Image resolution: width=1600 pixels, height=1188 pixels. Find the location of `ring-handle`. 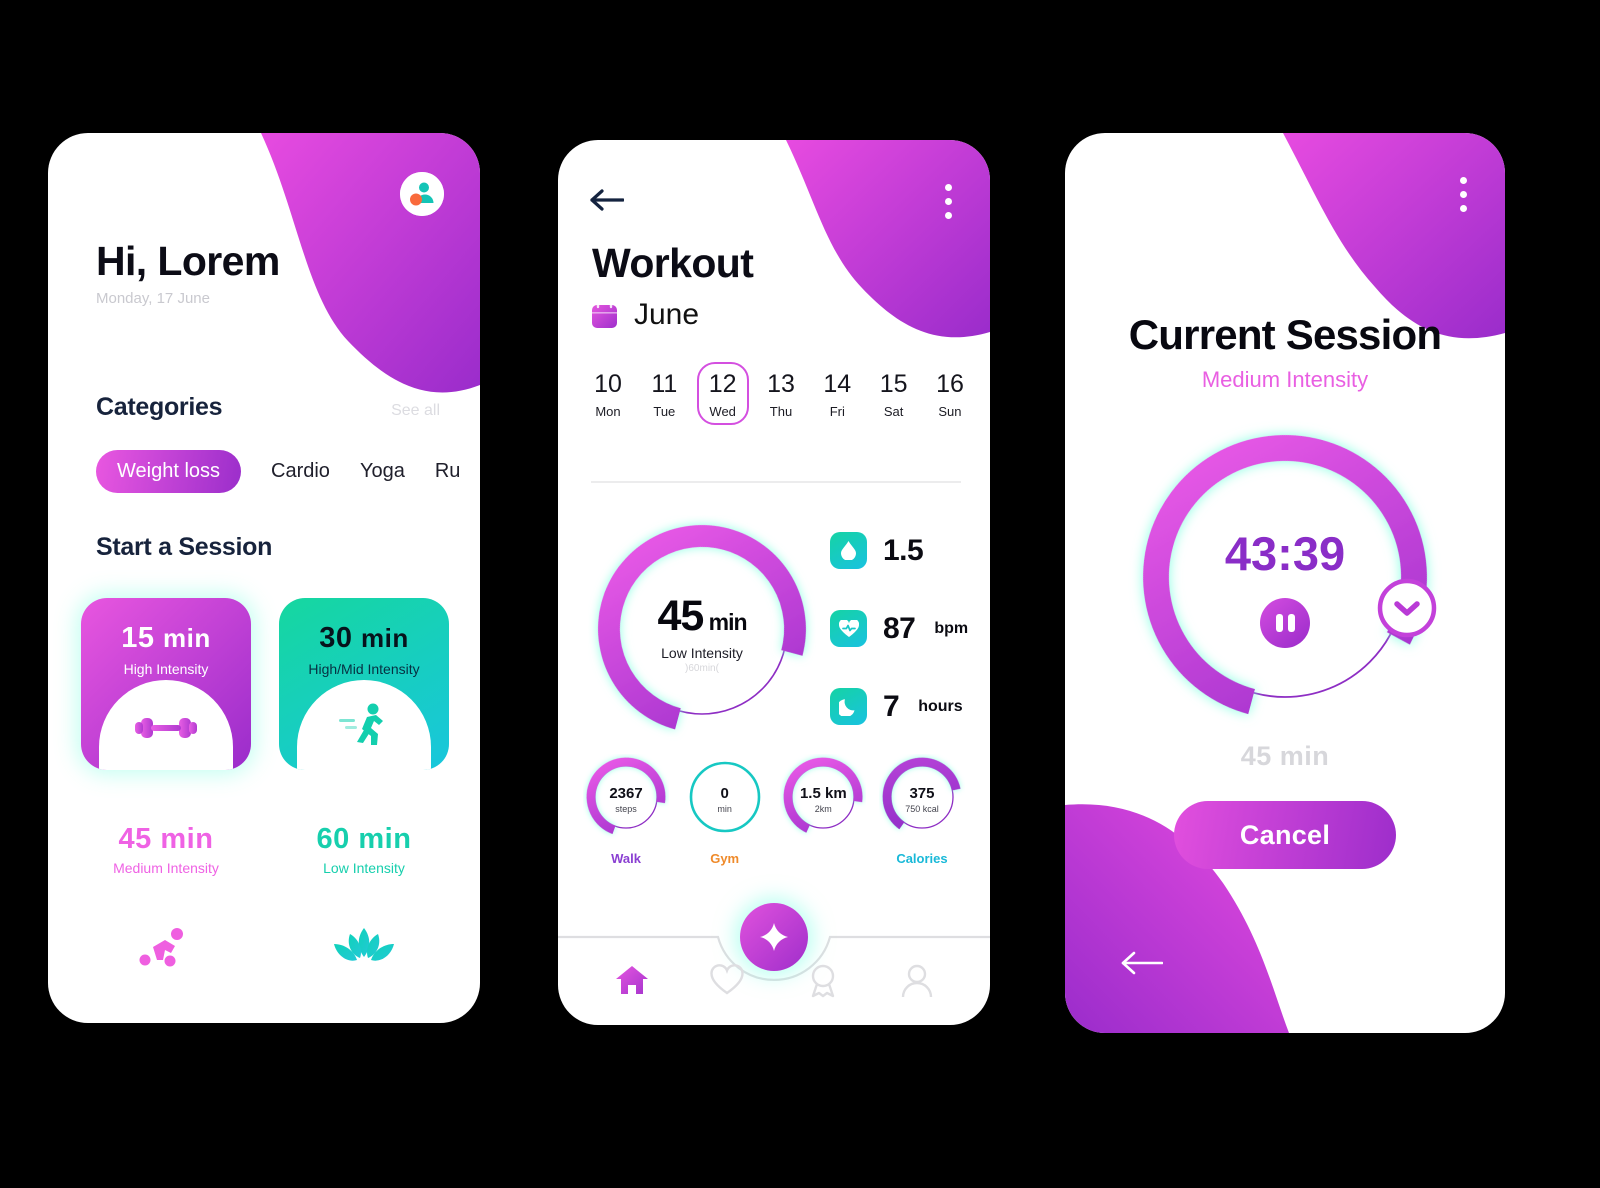

ring-handle is located at coordinates (1407, 608).